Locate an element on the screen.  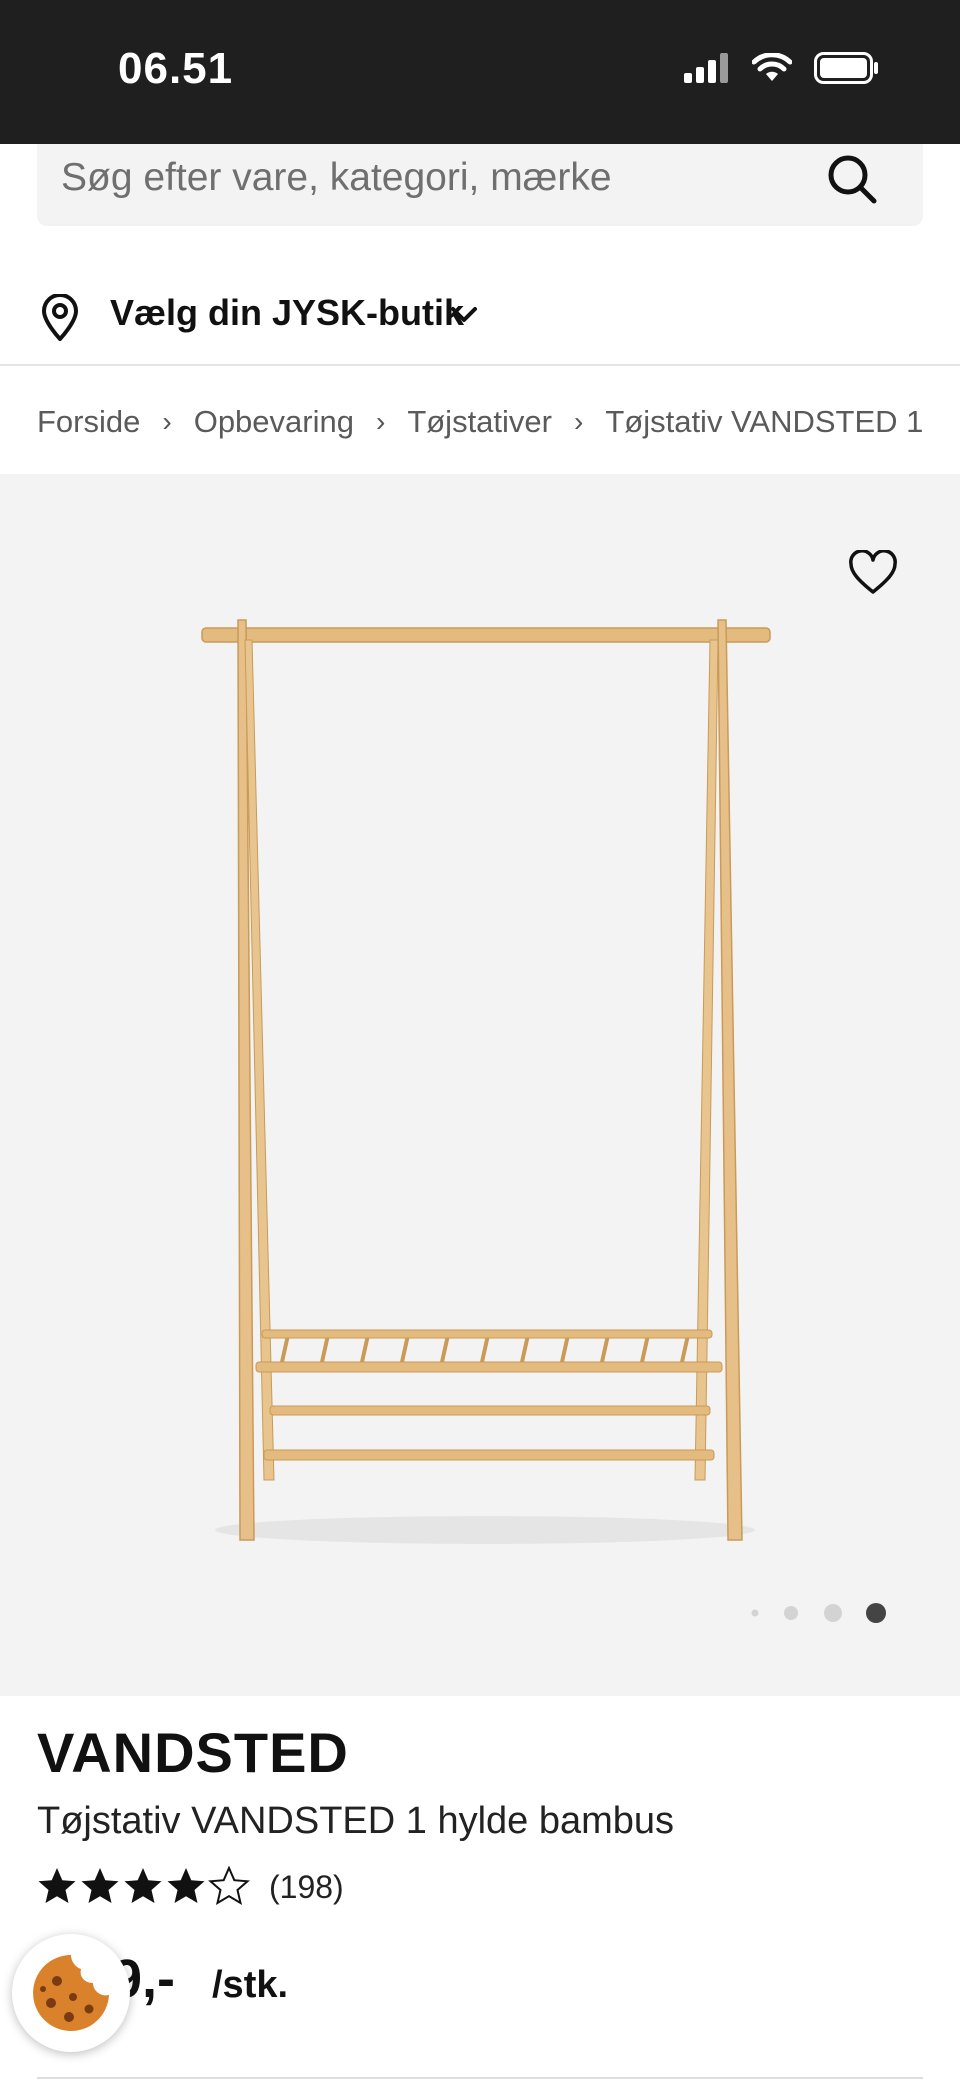
divider is located at coordinates (480, 2078).